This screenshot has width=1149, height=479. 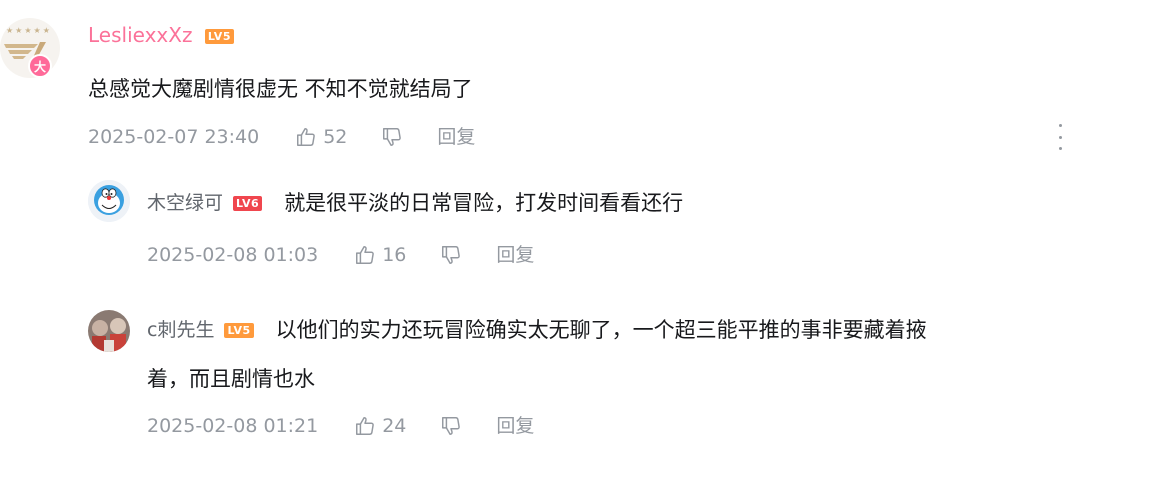 I want to click on reply-time: 2025-02-08 01:21, so click(x=233, y=426).